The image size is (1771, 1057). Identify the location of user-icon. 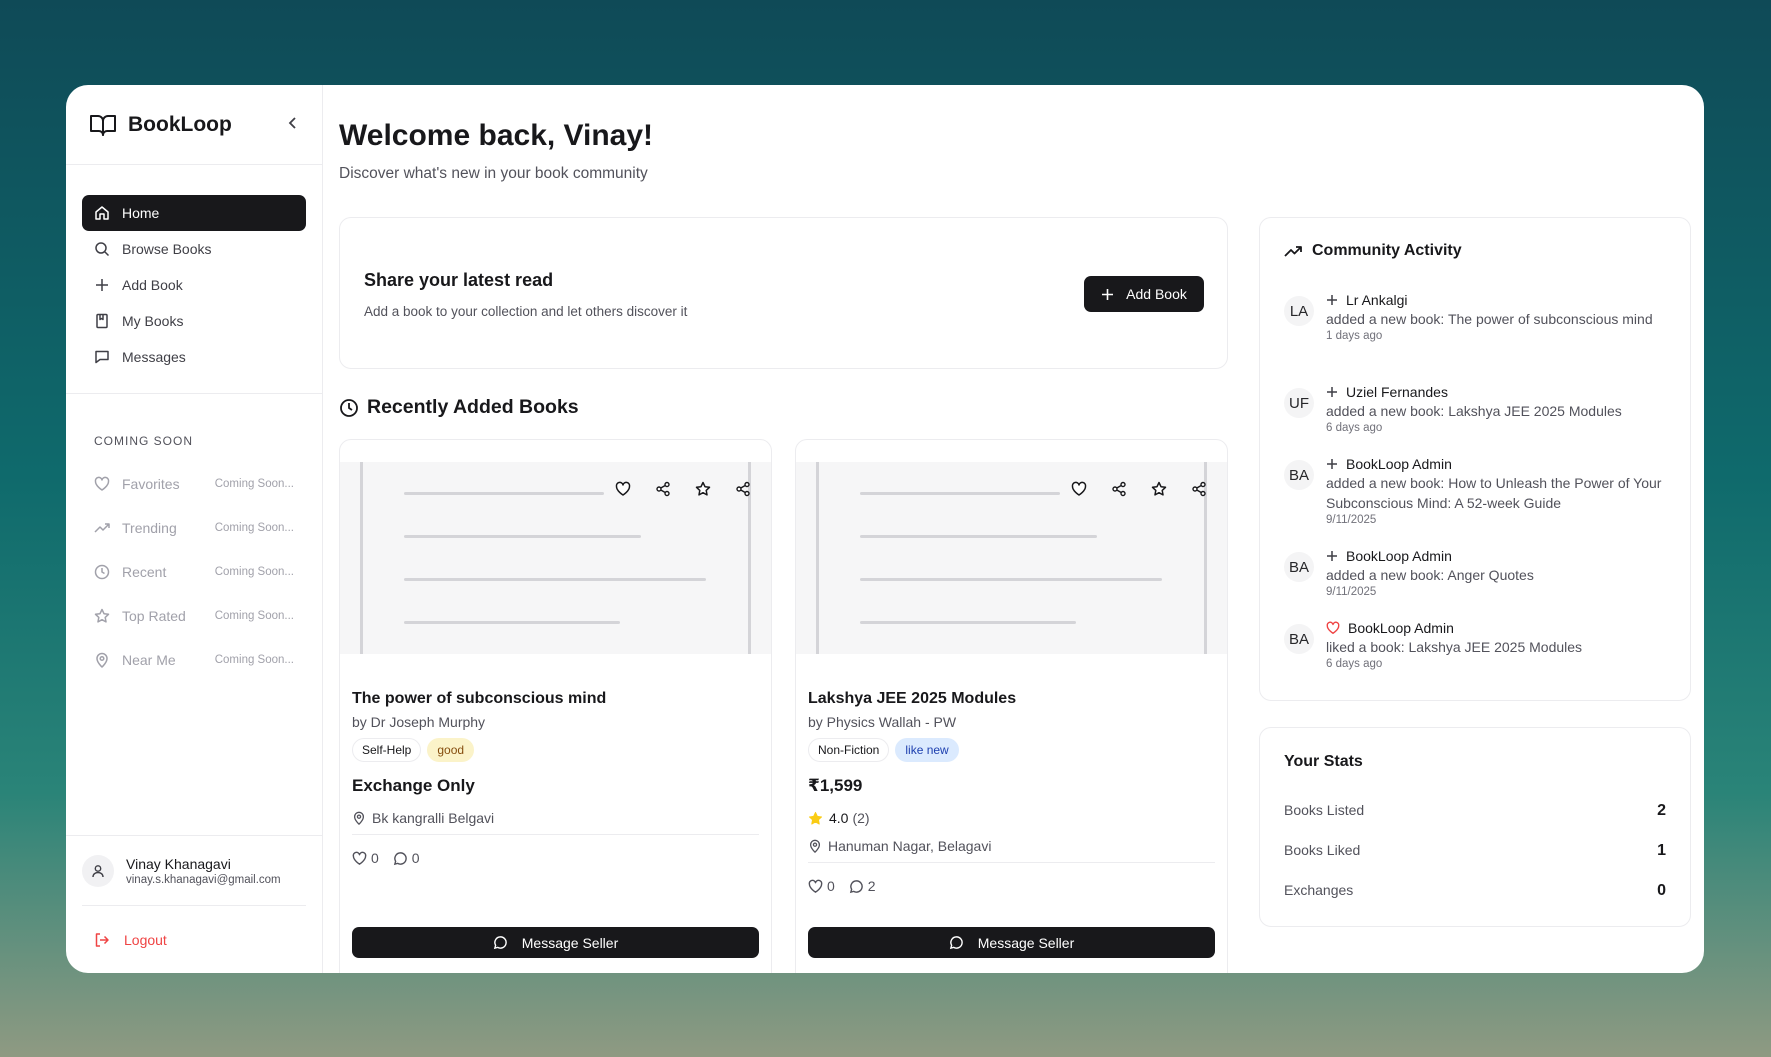
(98, 870).